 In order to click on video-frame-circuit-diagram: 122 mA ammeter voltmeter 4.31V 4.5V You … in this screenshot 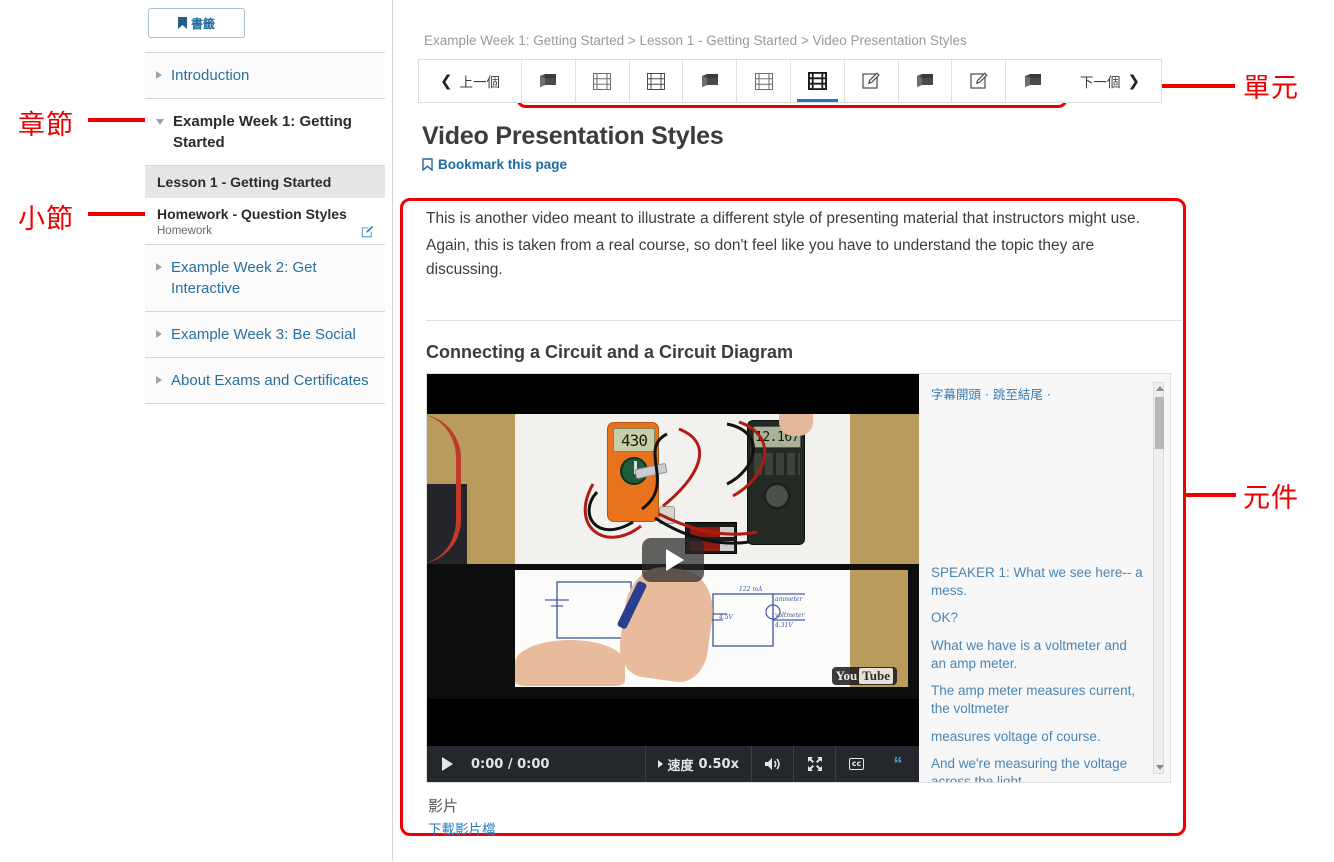, I will do `click(673, 631)`.